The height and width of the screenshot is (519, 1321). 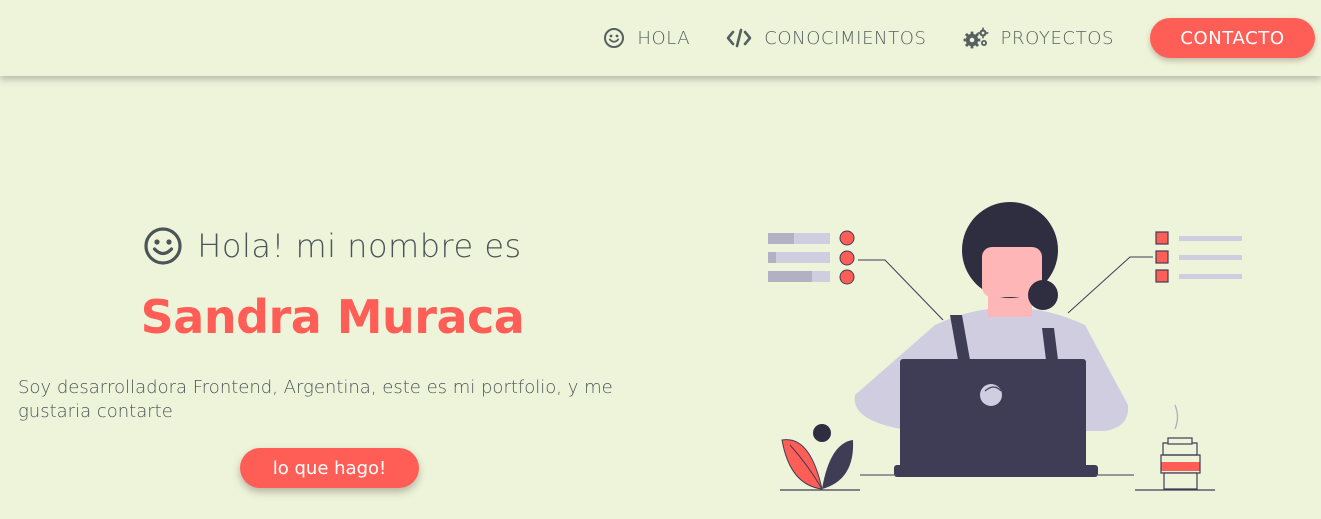 What do you see at coordinates (1232, 38) in the screenshot?
I see `contact-button: CONTACTO` at bounding box center [1232, 38].